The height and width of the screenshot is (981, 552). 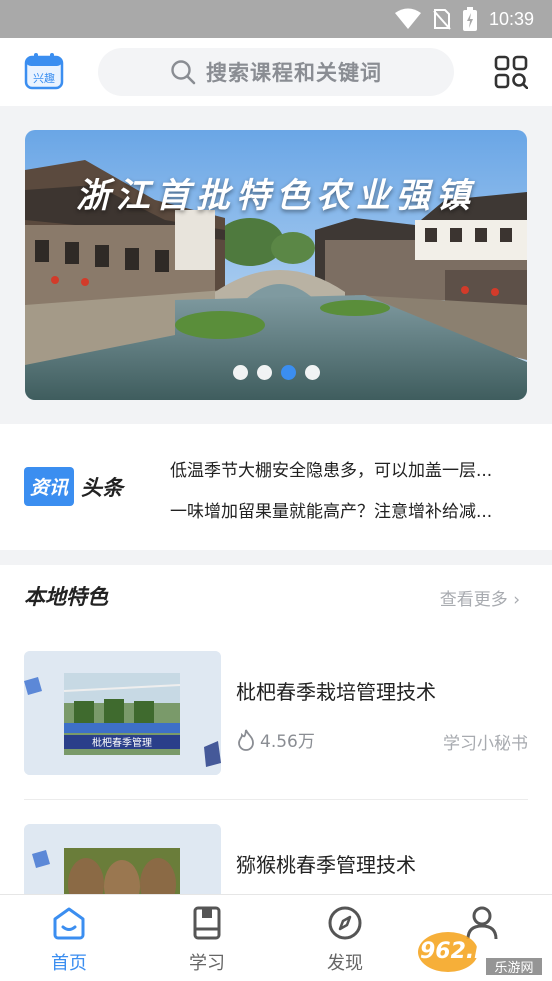 I want to click on divider, so click(x=276, y=799).